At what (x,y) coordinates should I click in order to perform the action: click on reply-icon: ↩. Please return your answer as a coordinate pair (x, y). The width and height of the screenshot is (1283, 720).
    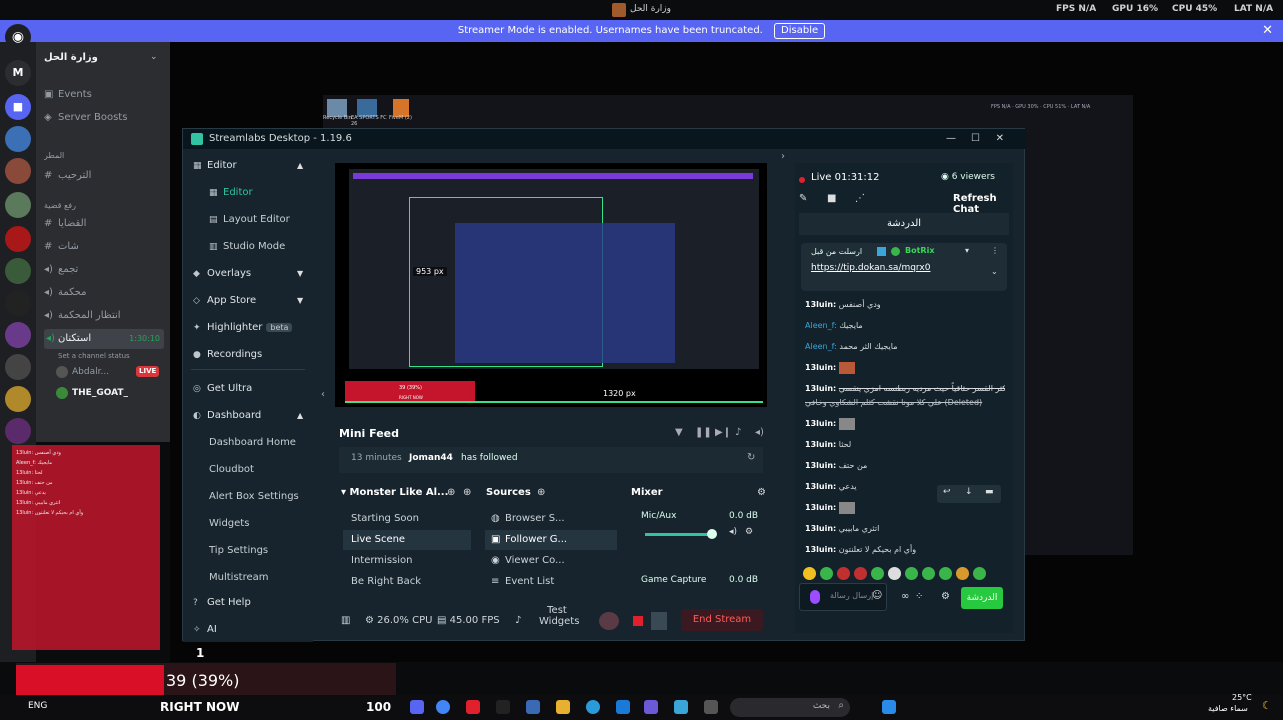
    Looking at the image, I should click on (947, 492).